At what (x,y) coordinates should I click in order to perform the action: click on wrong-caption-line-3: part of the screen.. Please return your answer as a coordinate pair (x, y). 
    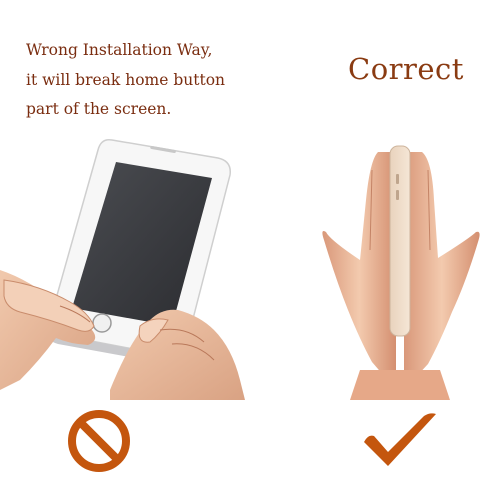
    Looking at the image, I should click on (99, 109).